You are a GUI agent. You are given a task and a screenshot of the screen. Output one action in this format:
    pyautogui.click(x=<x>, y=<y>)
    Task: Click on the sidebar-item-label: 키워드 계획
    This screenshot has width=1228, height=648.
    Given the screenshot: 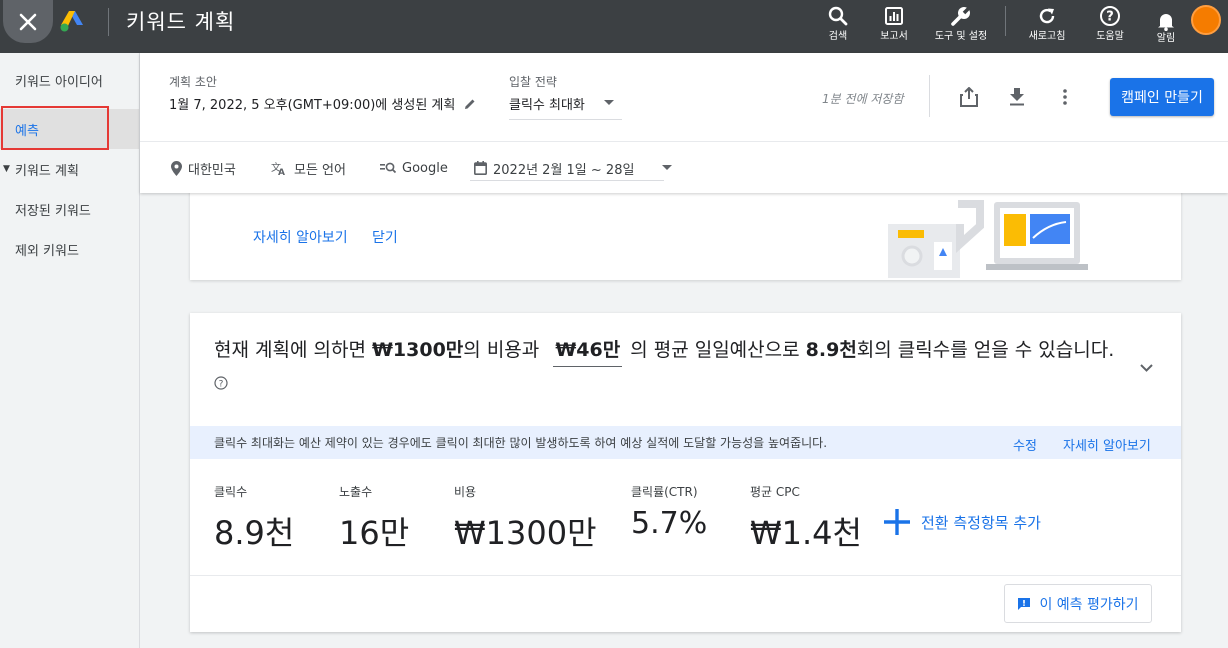 What is the action you would take?
    pyautogui.click(x=47, y=171)
    